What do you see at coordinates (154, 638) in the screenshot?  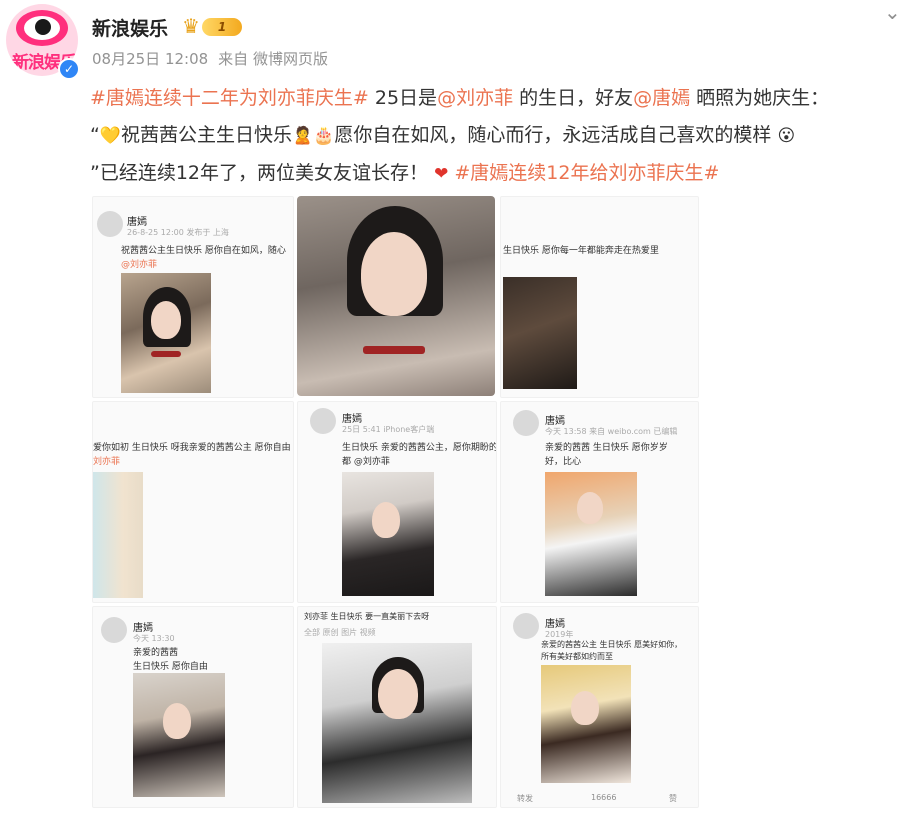 I see `mini-meta: 今天 13:30` at bounding box center [154, 638].